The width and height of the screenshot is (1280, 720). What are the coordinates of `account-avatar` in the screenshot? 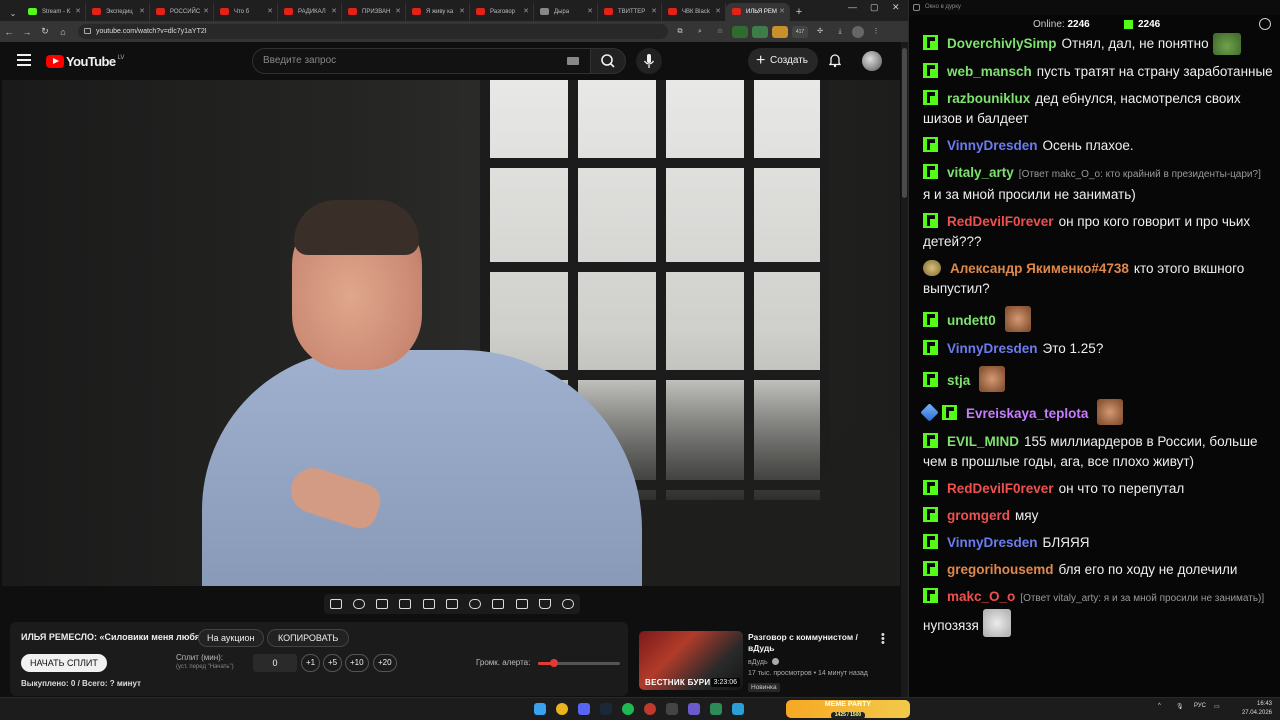 It's located at (872, 61).